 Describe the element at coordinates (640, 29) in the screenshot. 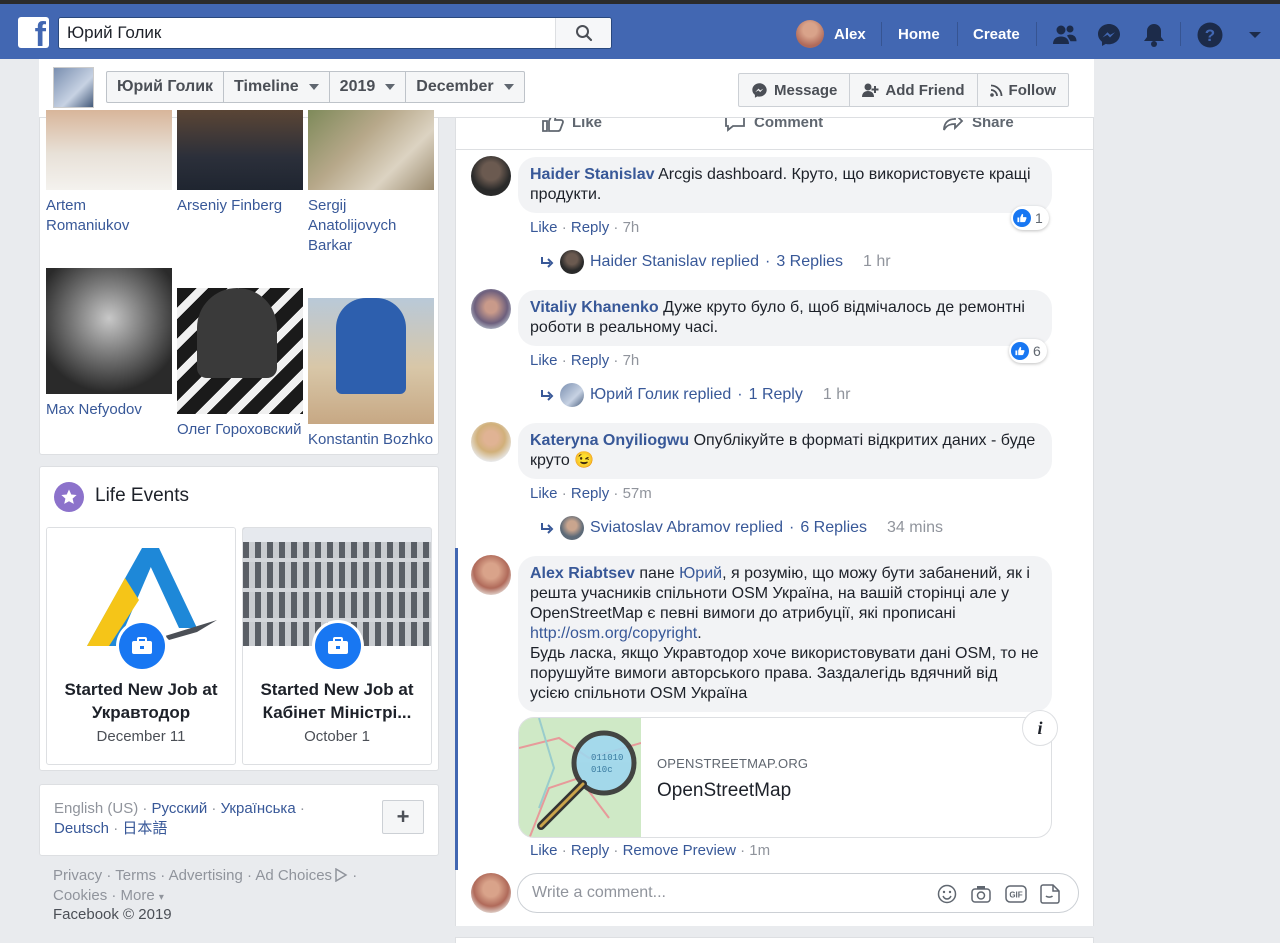

I see `top-navigation-bar: f Alex Home Create ?` at that location.